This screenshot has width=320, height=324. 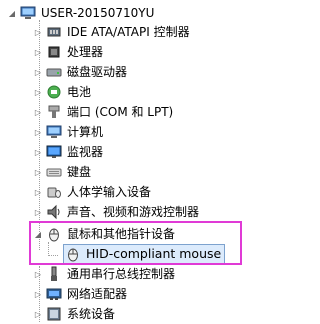 What do you see at coordinates (85, 52) in the screenshot?
I see `tree-item-label: 处理器` at bounding box center [85, 52].